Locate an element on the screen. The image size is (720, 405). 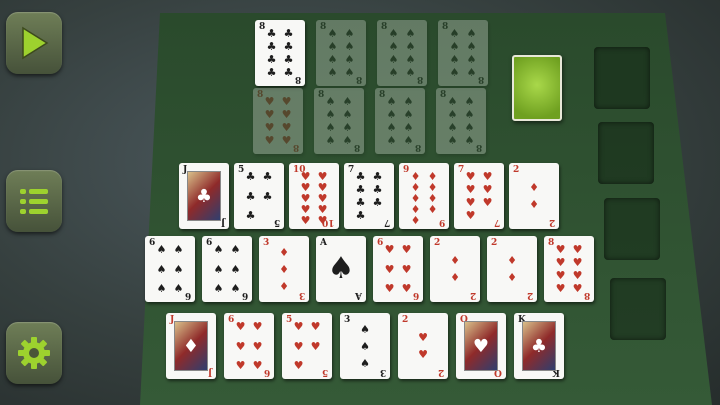
playing-card: 2 2 ♥ ♥ is located at coordinates (423, 346).